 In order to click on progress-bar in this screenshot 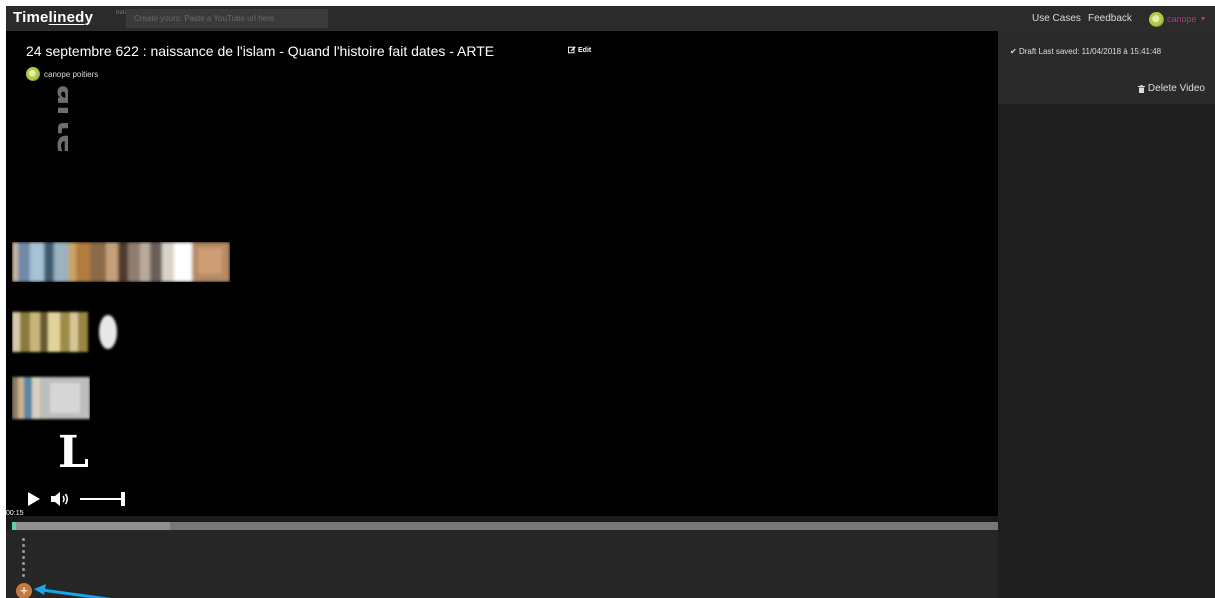, I will do `click(505, 526)`.